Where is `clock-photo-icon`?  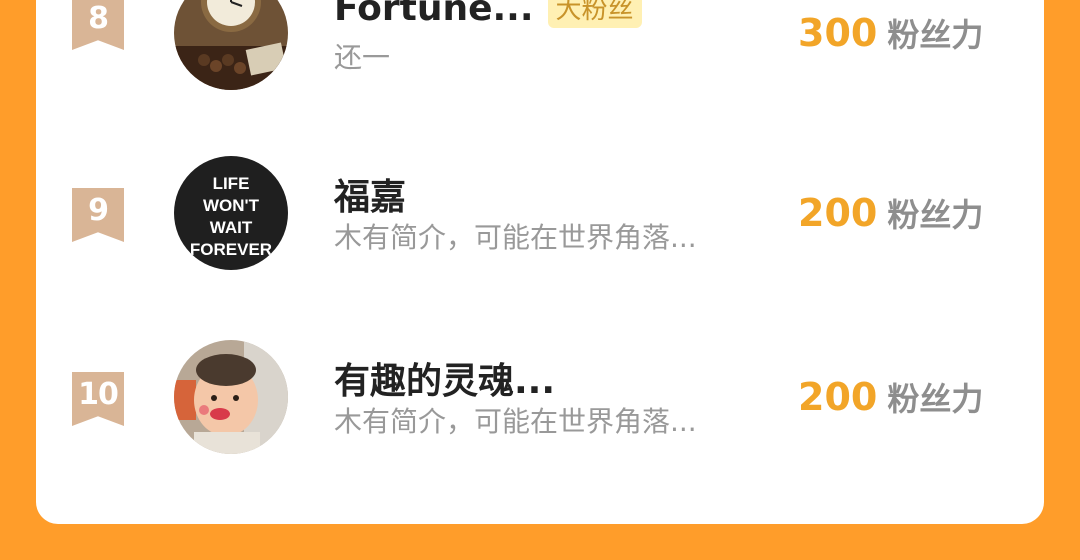
clock-photo-icon is located at coordinates (231, 45).